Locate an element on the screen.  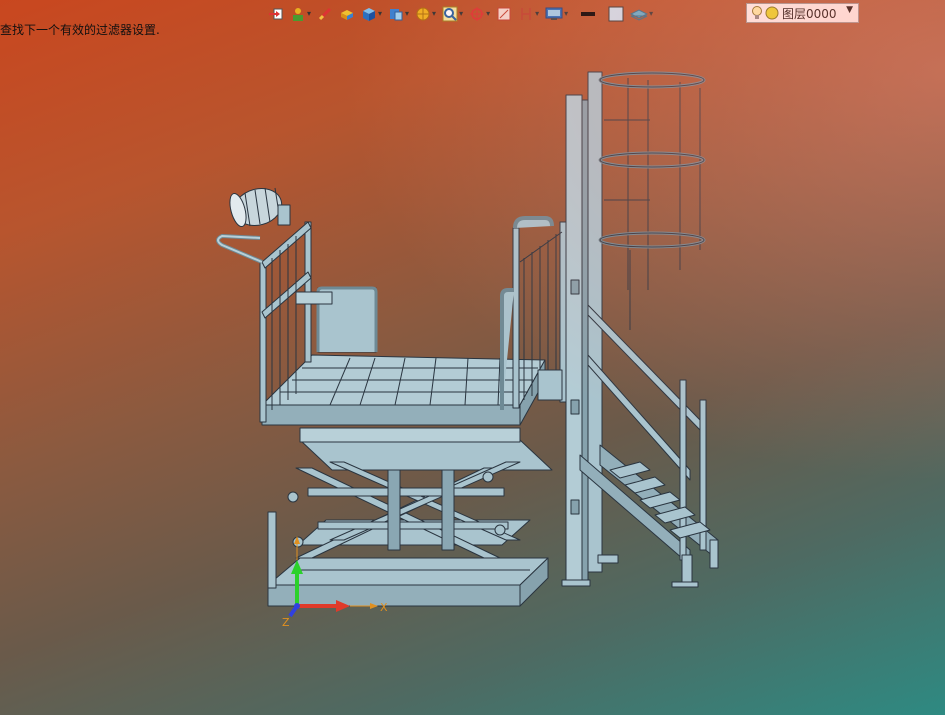
select-filter-button: ▾ is located at coordinates (300, 14).